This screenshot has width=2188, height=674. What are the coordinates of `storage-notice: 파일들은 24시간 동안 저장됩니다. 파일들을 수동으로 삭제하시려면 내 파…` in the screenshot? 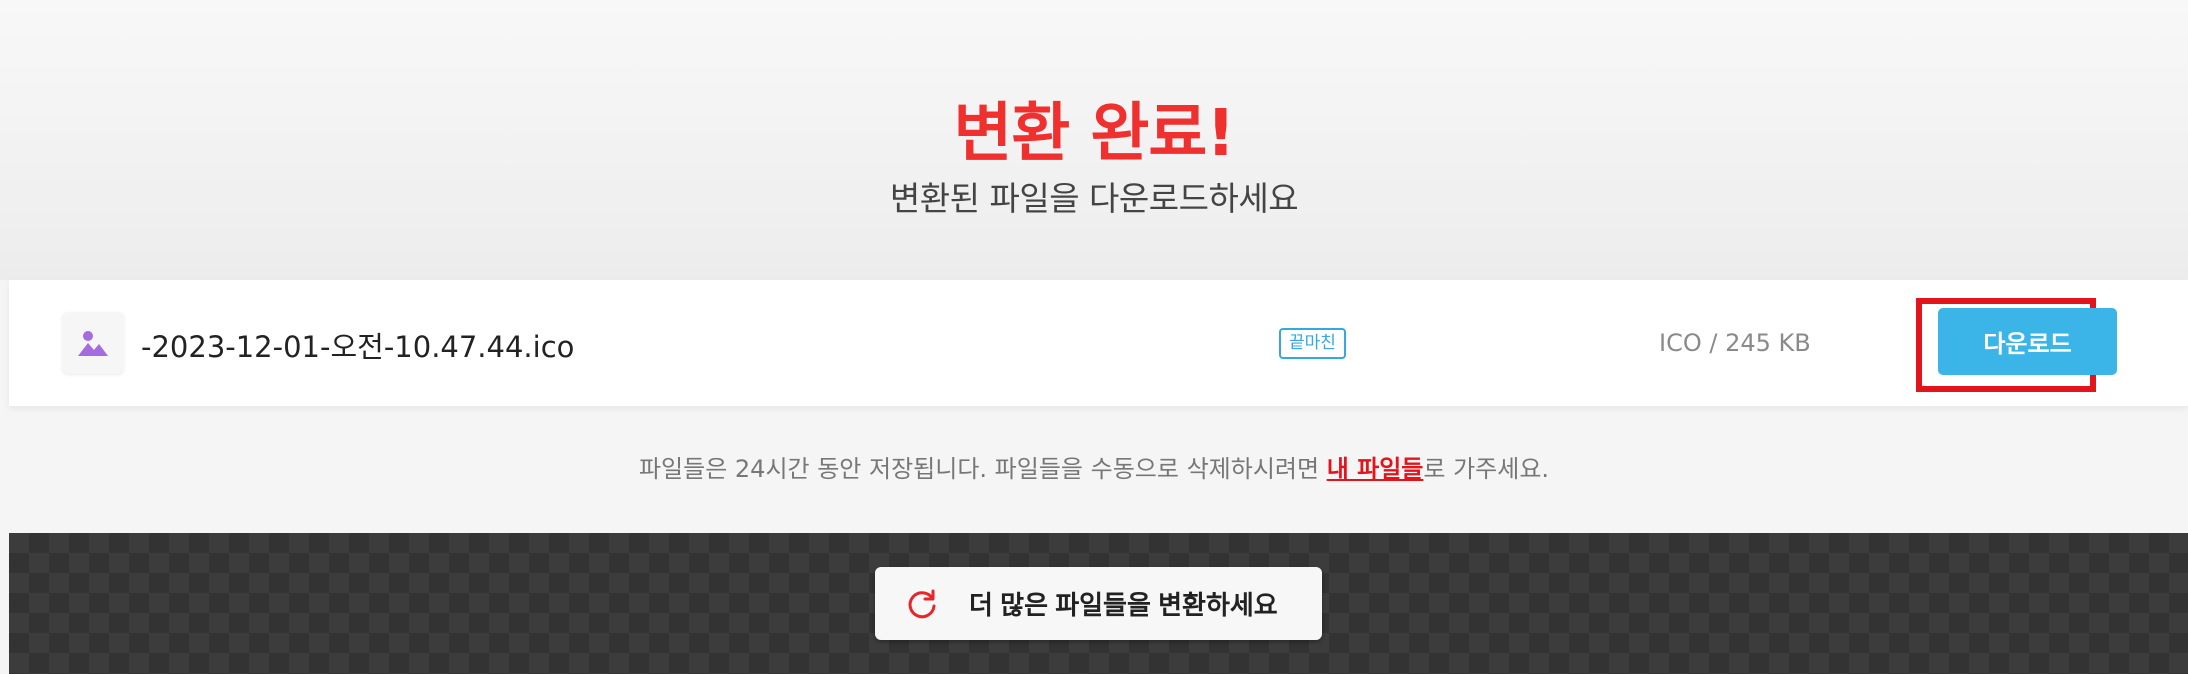 It's located at (1094, 466).